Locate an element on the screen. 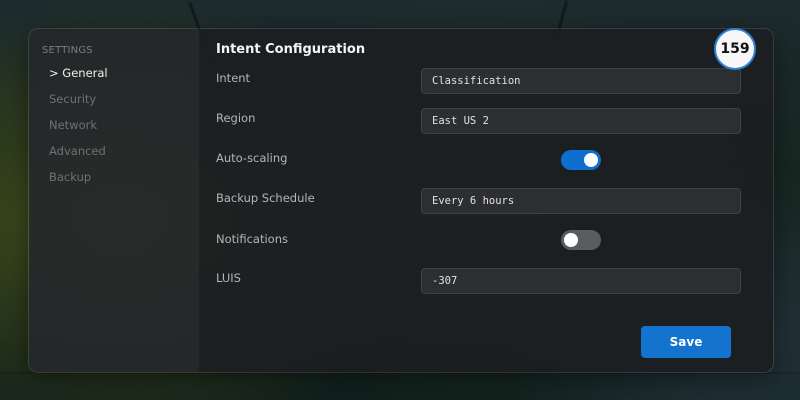 This screenshot has height=400, width=800. auto-scaling-label: Auto-scaling is located at coordinates (252, 158).